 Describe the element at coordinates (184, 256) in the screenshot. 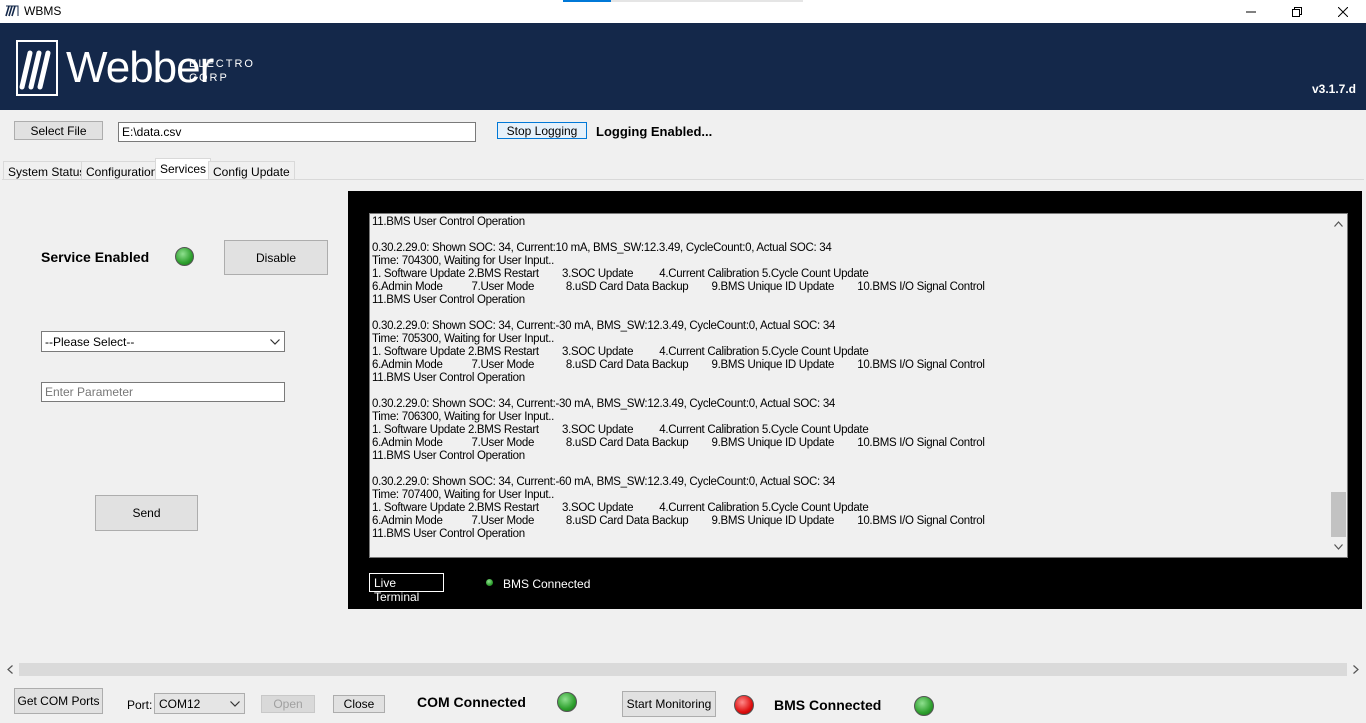

I see `service-status-led` at that location.